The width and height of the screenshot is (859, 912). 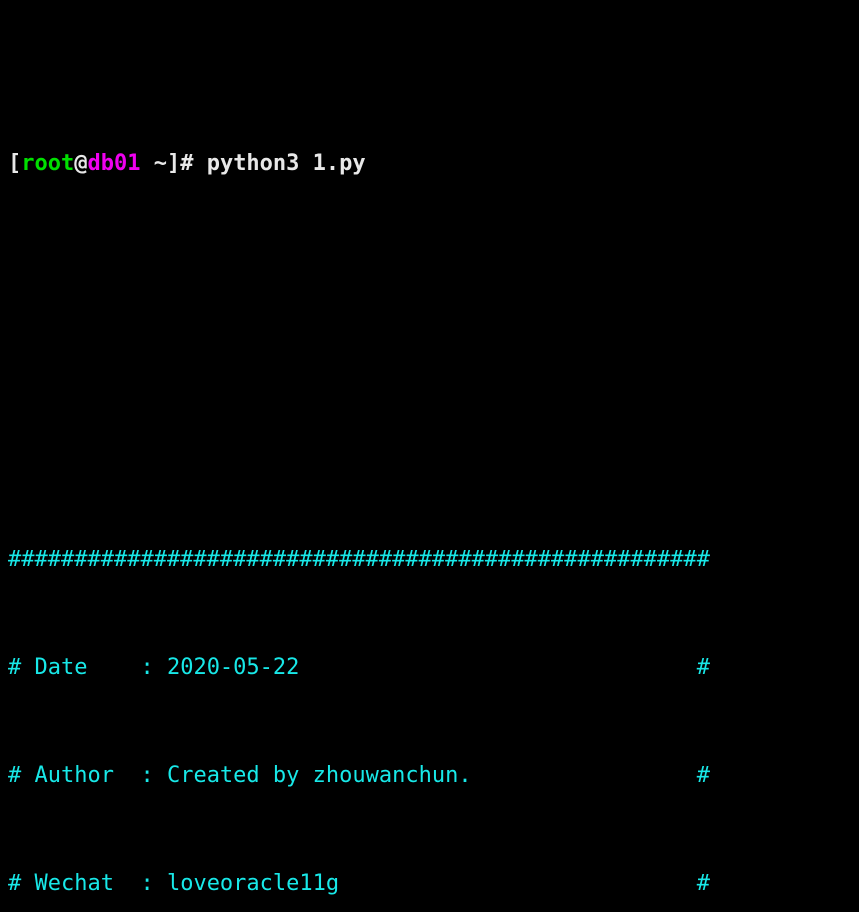 I want to click on prompt-at-symbol: @, so click(x=81, y=163).